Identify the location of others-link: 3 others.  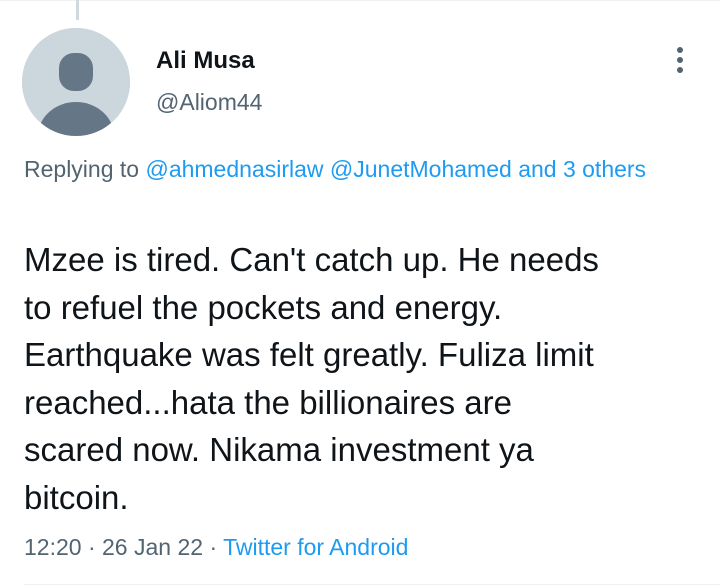
(604, 169).